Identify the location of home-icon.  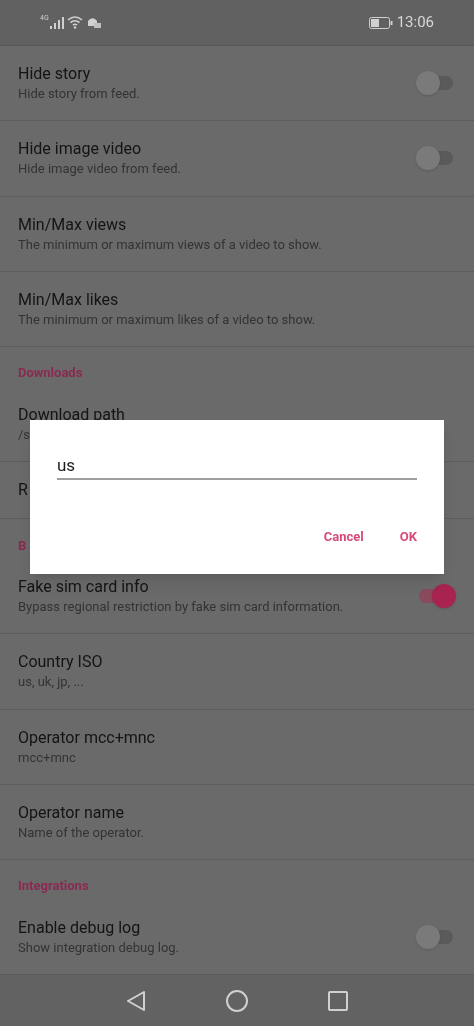
(237, 1000).